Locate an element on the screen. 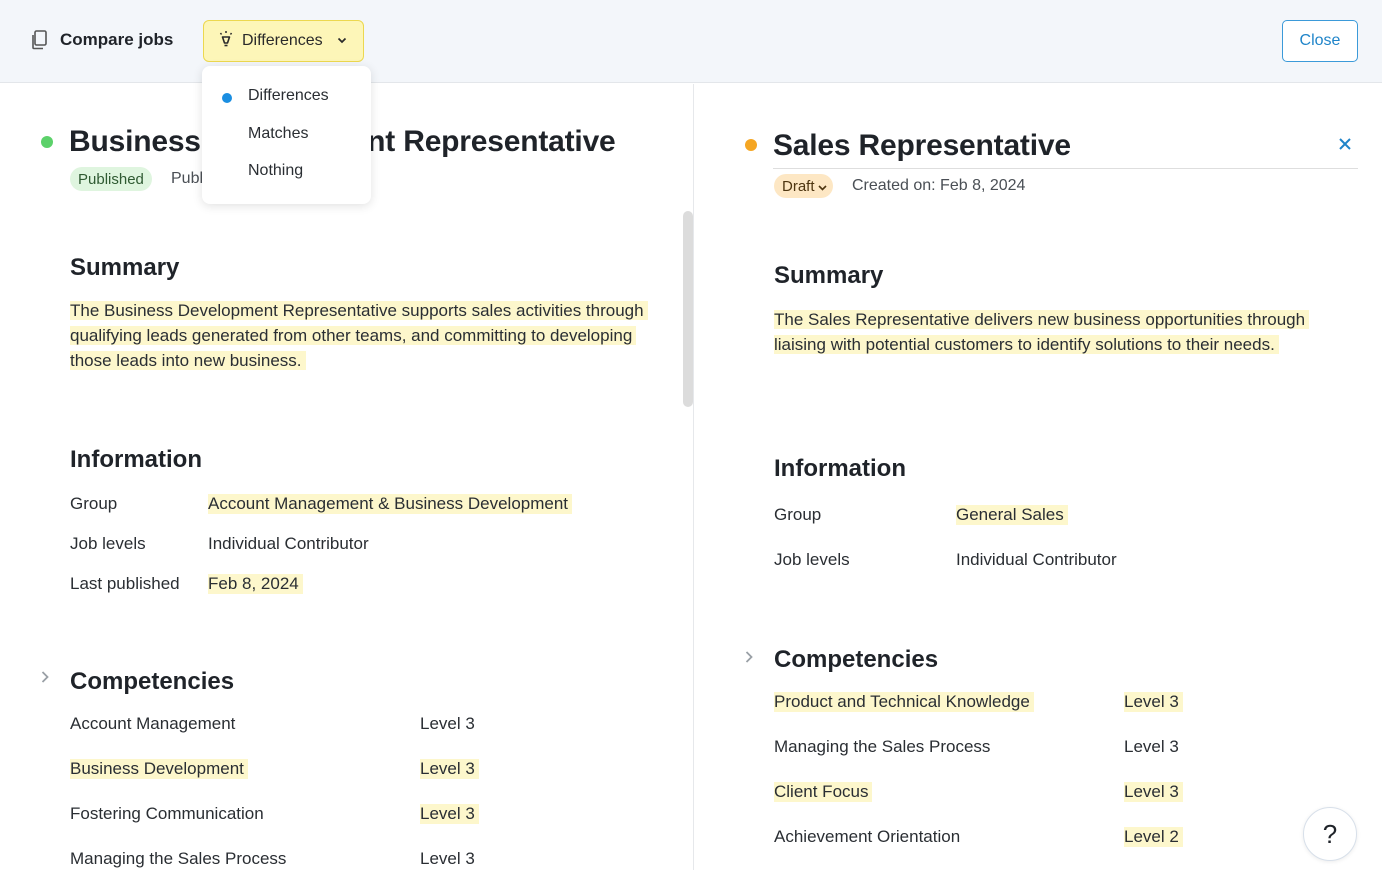 This screenshot has width=1382, height=870. view-mode-label: Differences is located at coordinates (282, 40).